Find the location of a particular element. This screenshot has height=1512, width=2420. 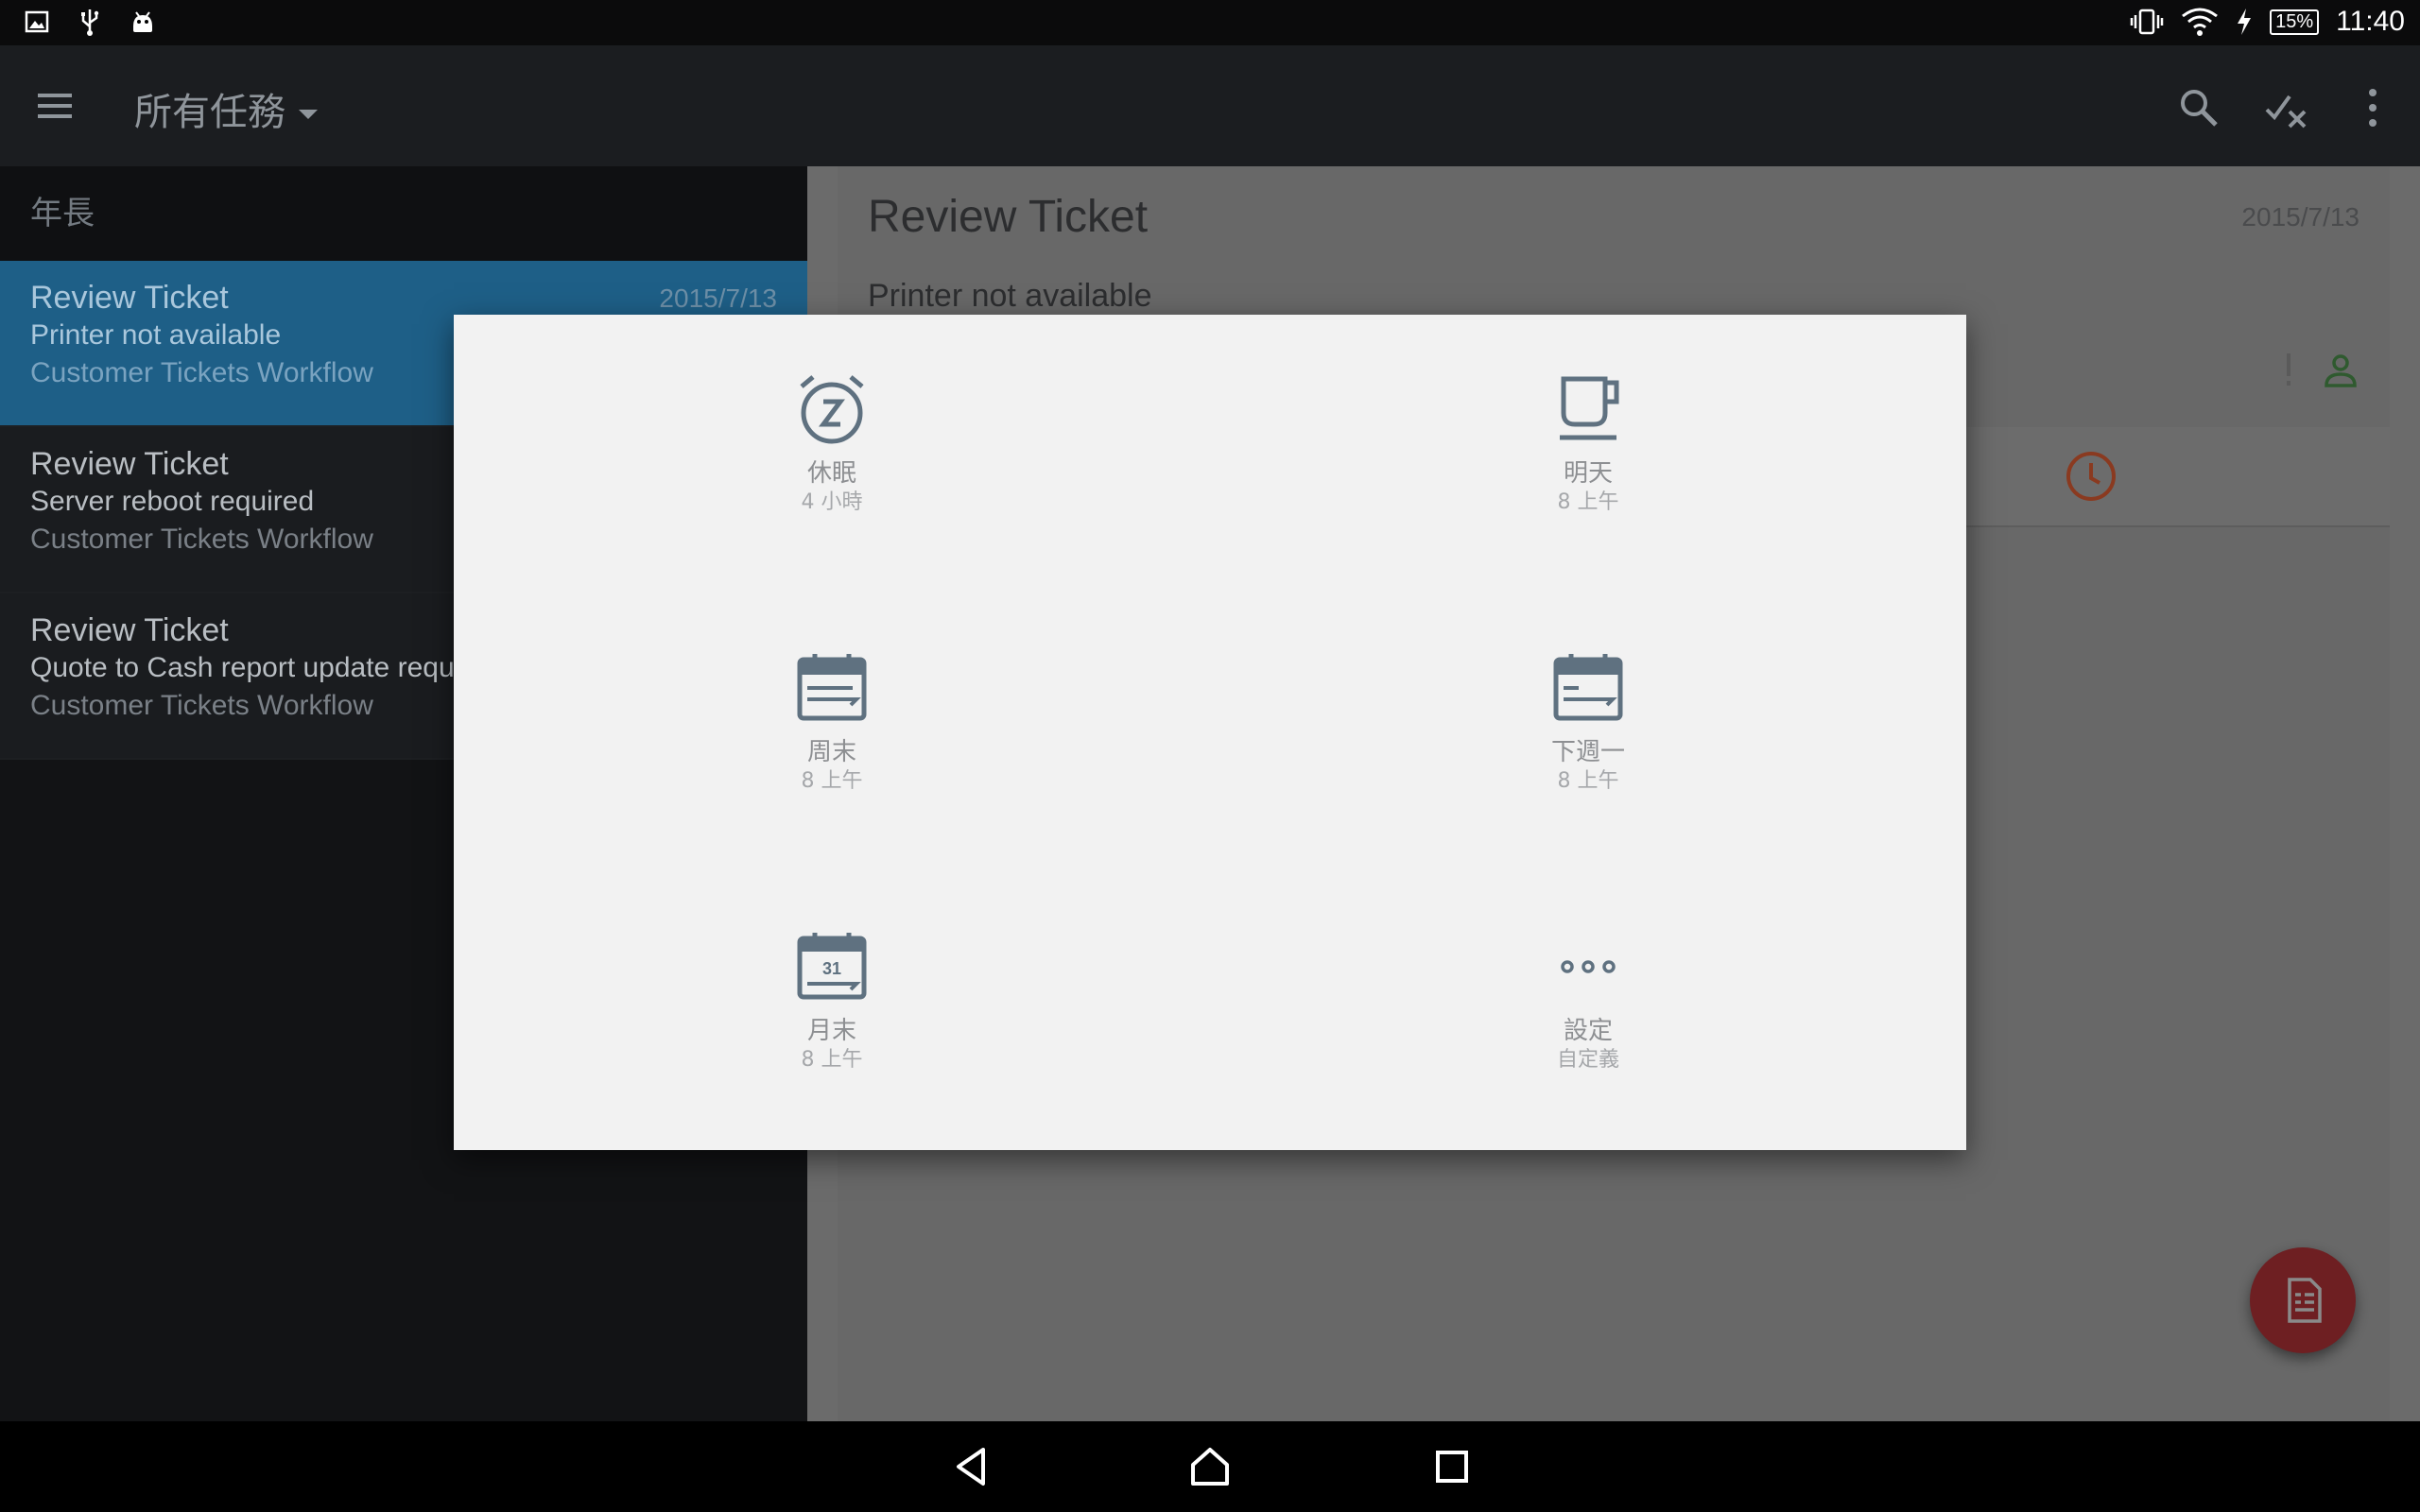

calendar-weekend-icon is located at coordinates (832, 687).